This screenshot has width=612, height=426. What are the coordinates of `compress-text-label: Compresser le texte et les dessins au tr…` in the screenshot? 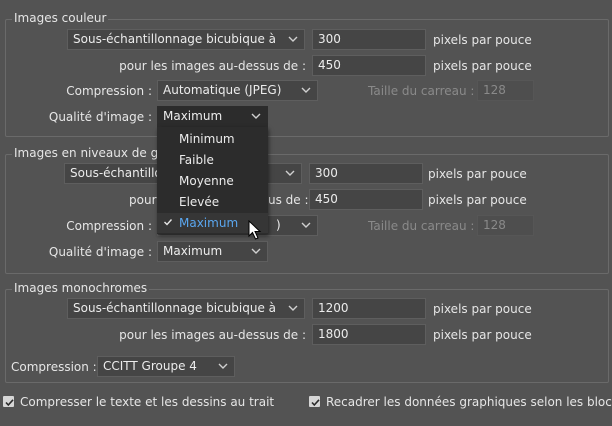 It's located at (147, 402).